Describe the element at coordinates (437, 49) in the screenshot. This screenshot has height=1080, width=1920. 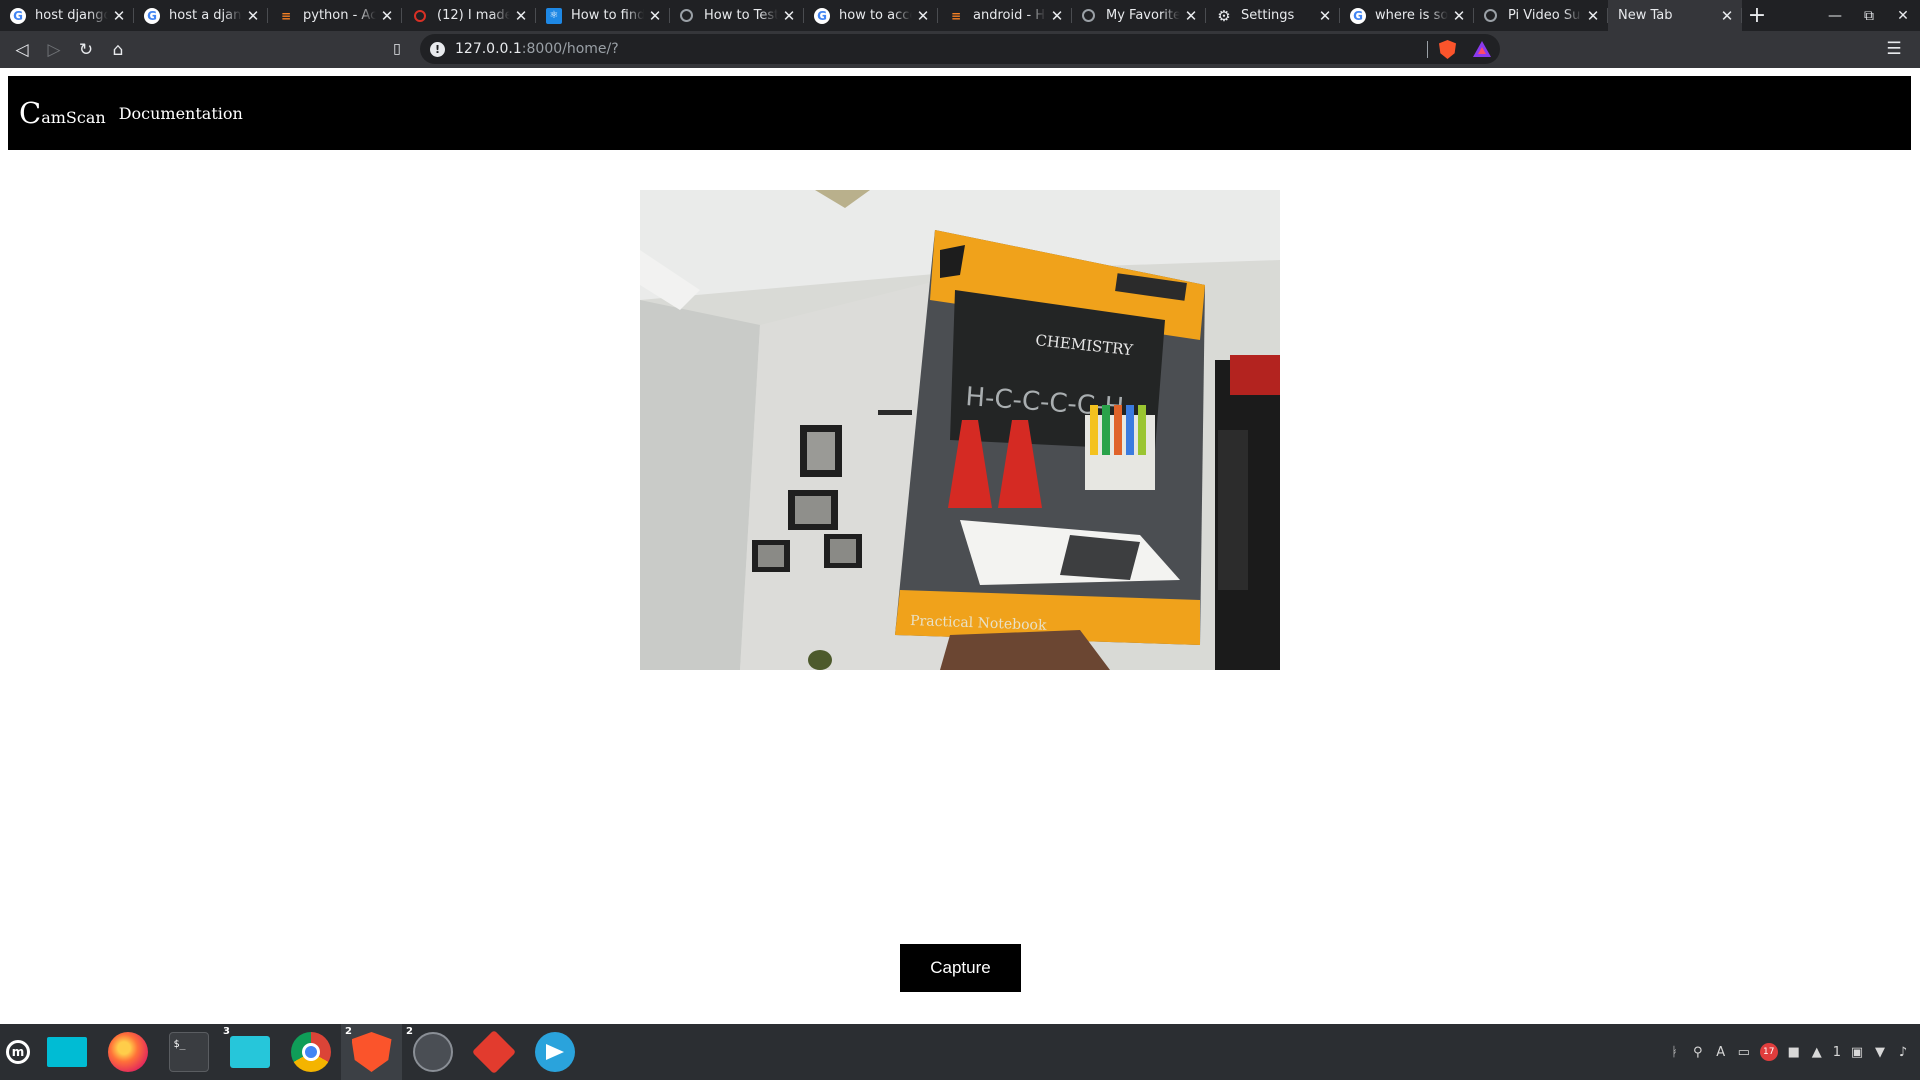
I see `info-icon: !` at that location.